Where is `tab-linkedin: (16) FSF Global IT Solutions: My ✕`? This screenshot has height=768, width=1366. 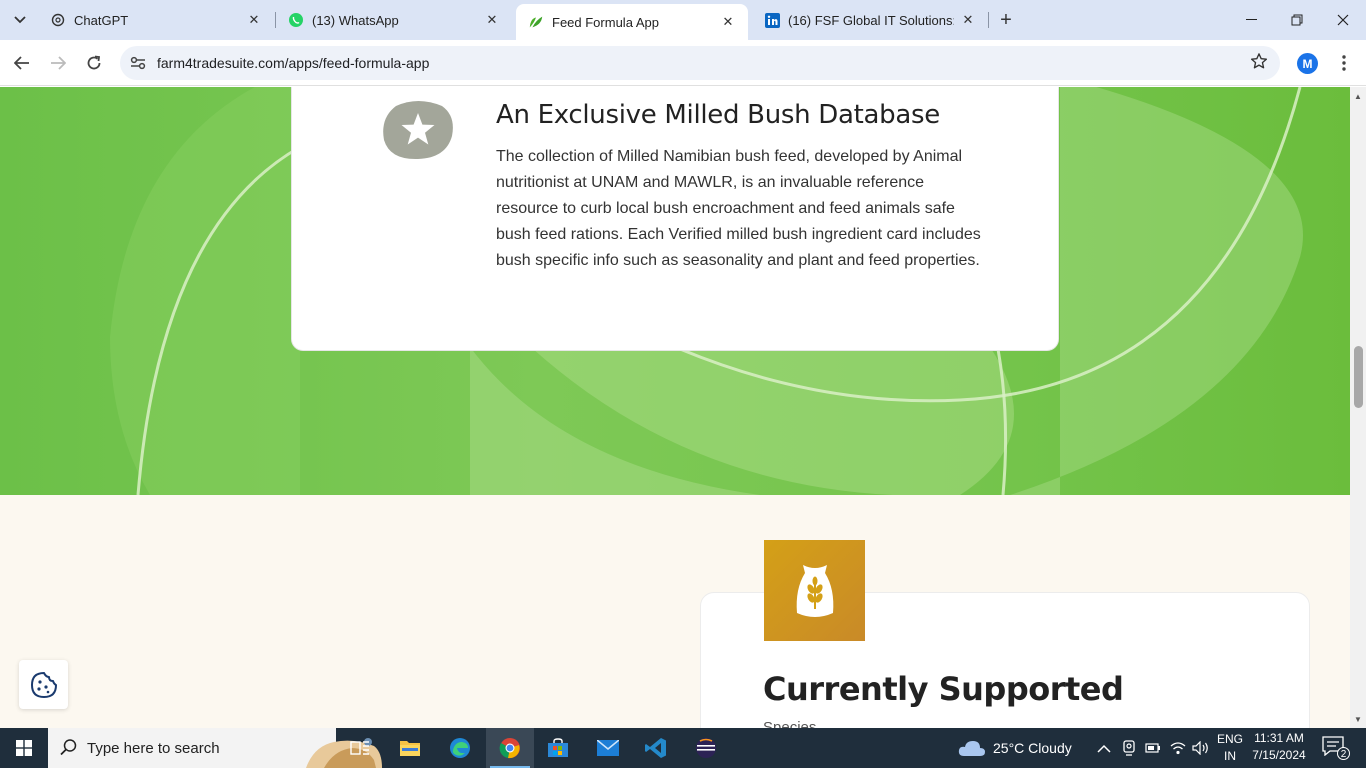
tab-linkedin: (16) FSF Global IT Solutions: My ✕ is located at coordinates (870, 20).